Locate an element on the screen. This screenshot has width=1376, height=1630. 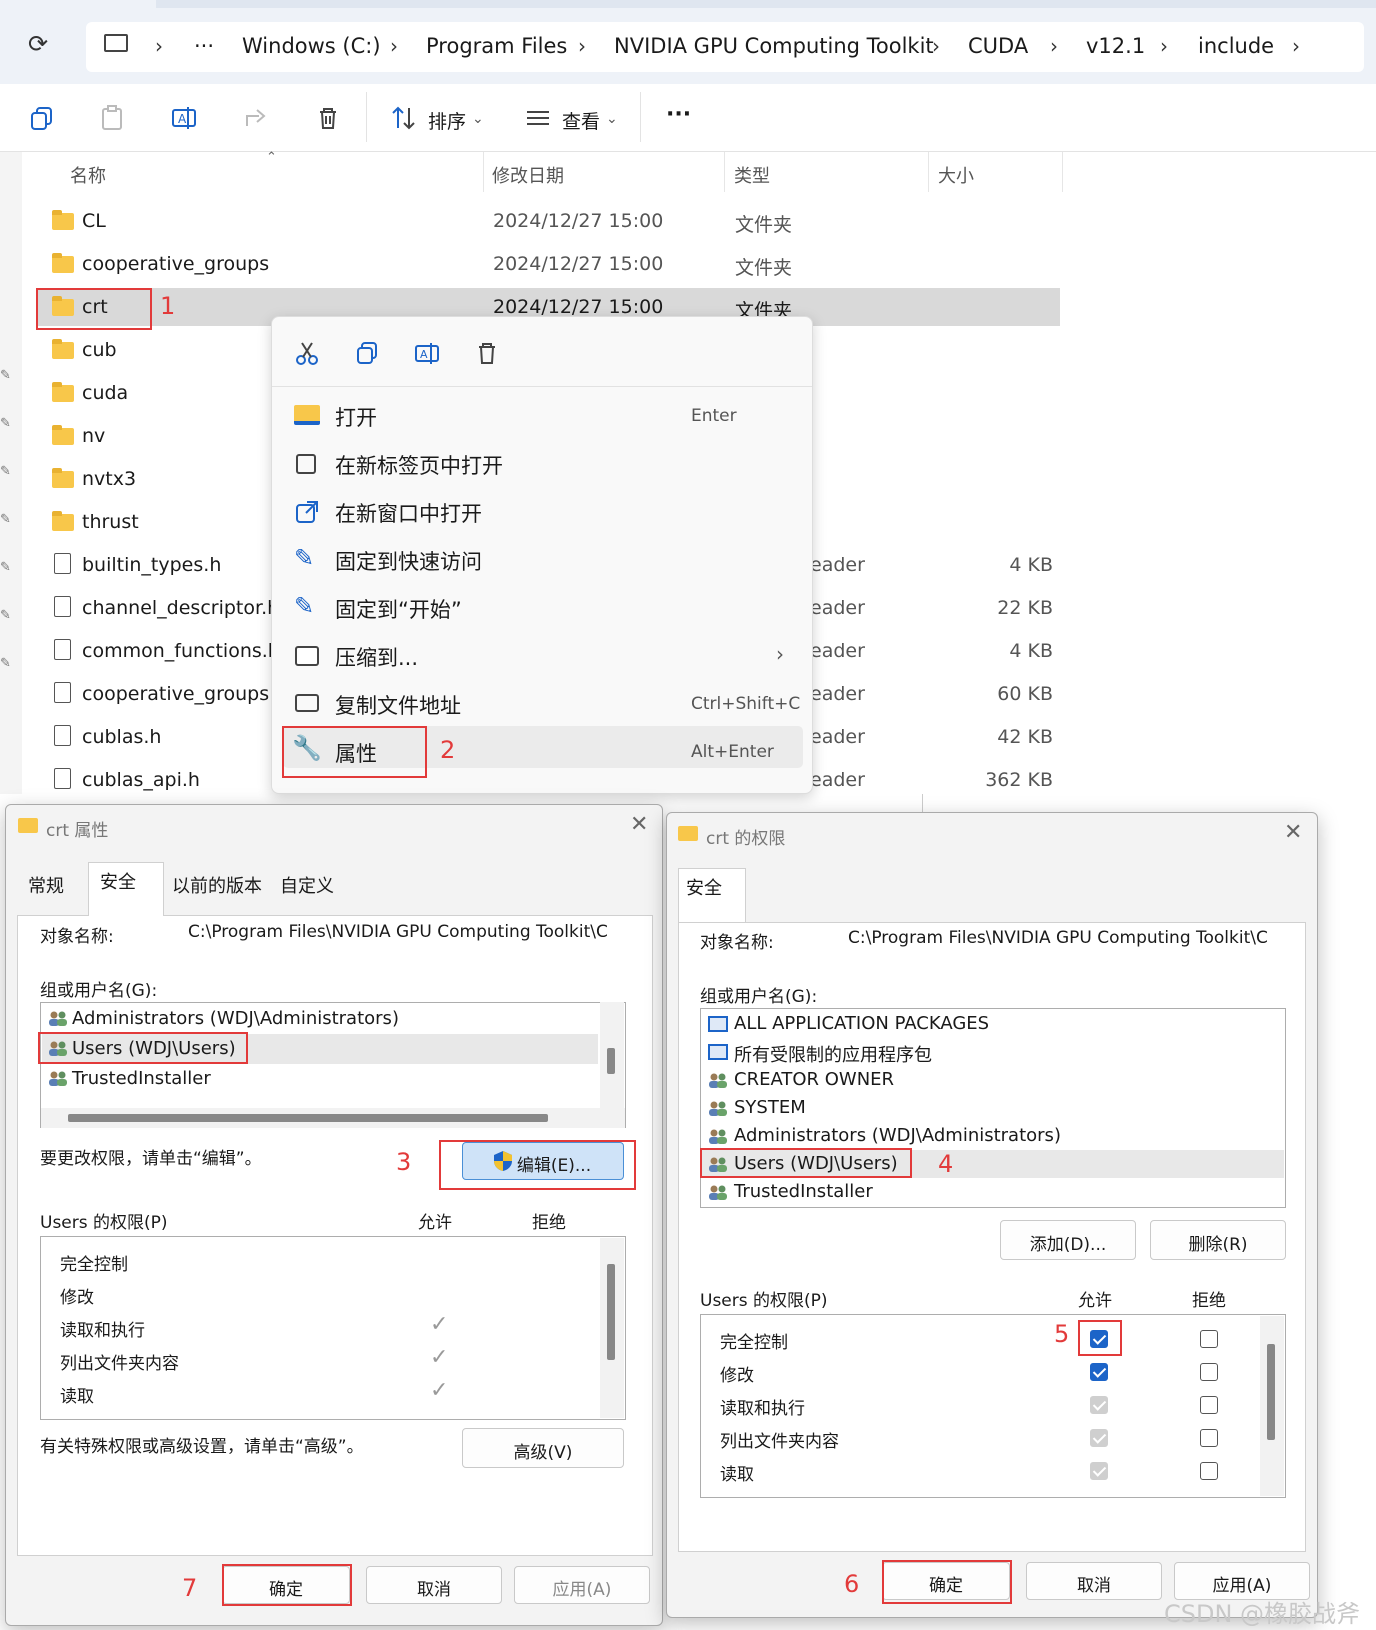
remove-button: 删除(R) is located at coordinates (1218, 1240).